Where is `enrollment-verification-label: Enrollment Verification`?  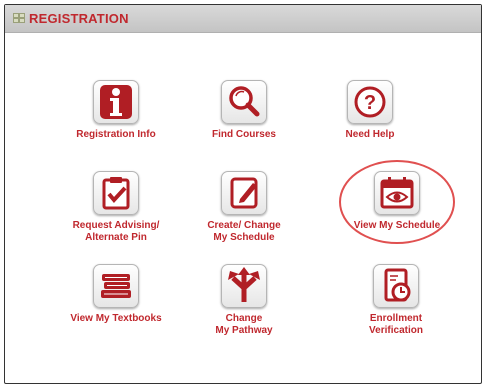
enrollment-verification-label: Enrollment Verification is located at coordinates (396, 325).